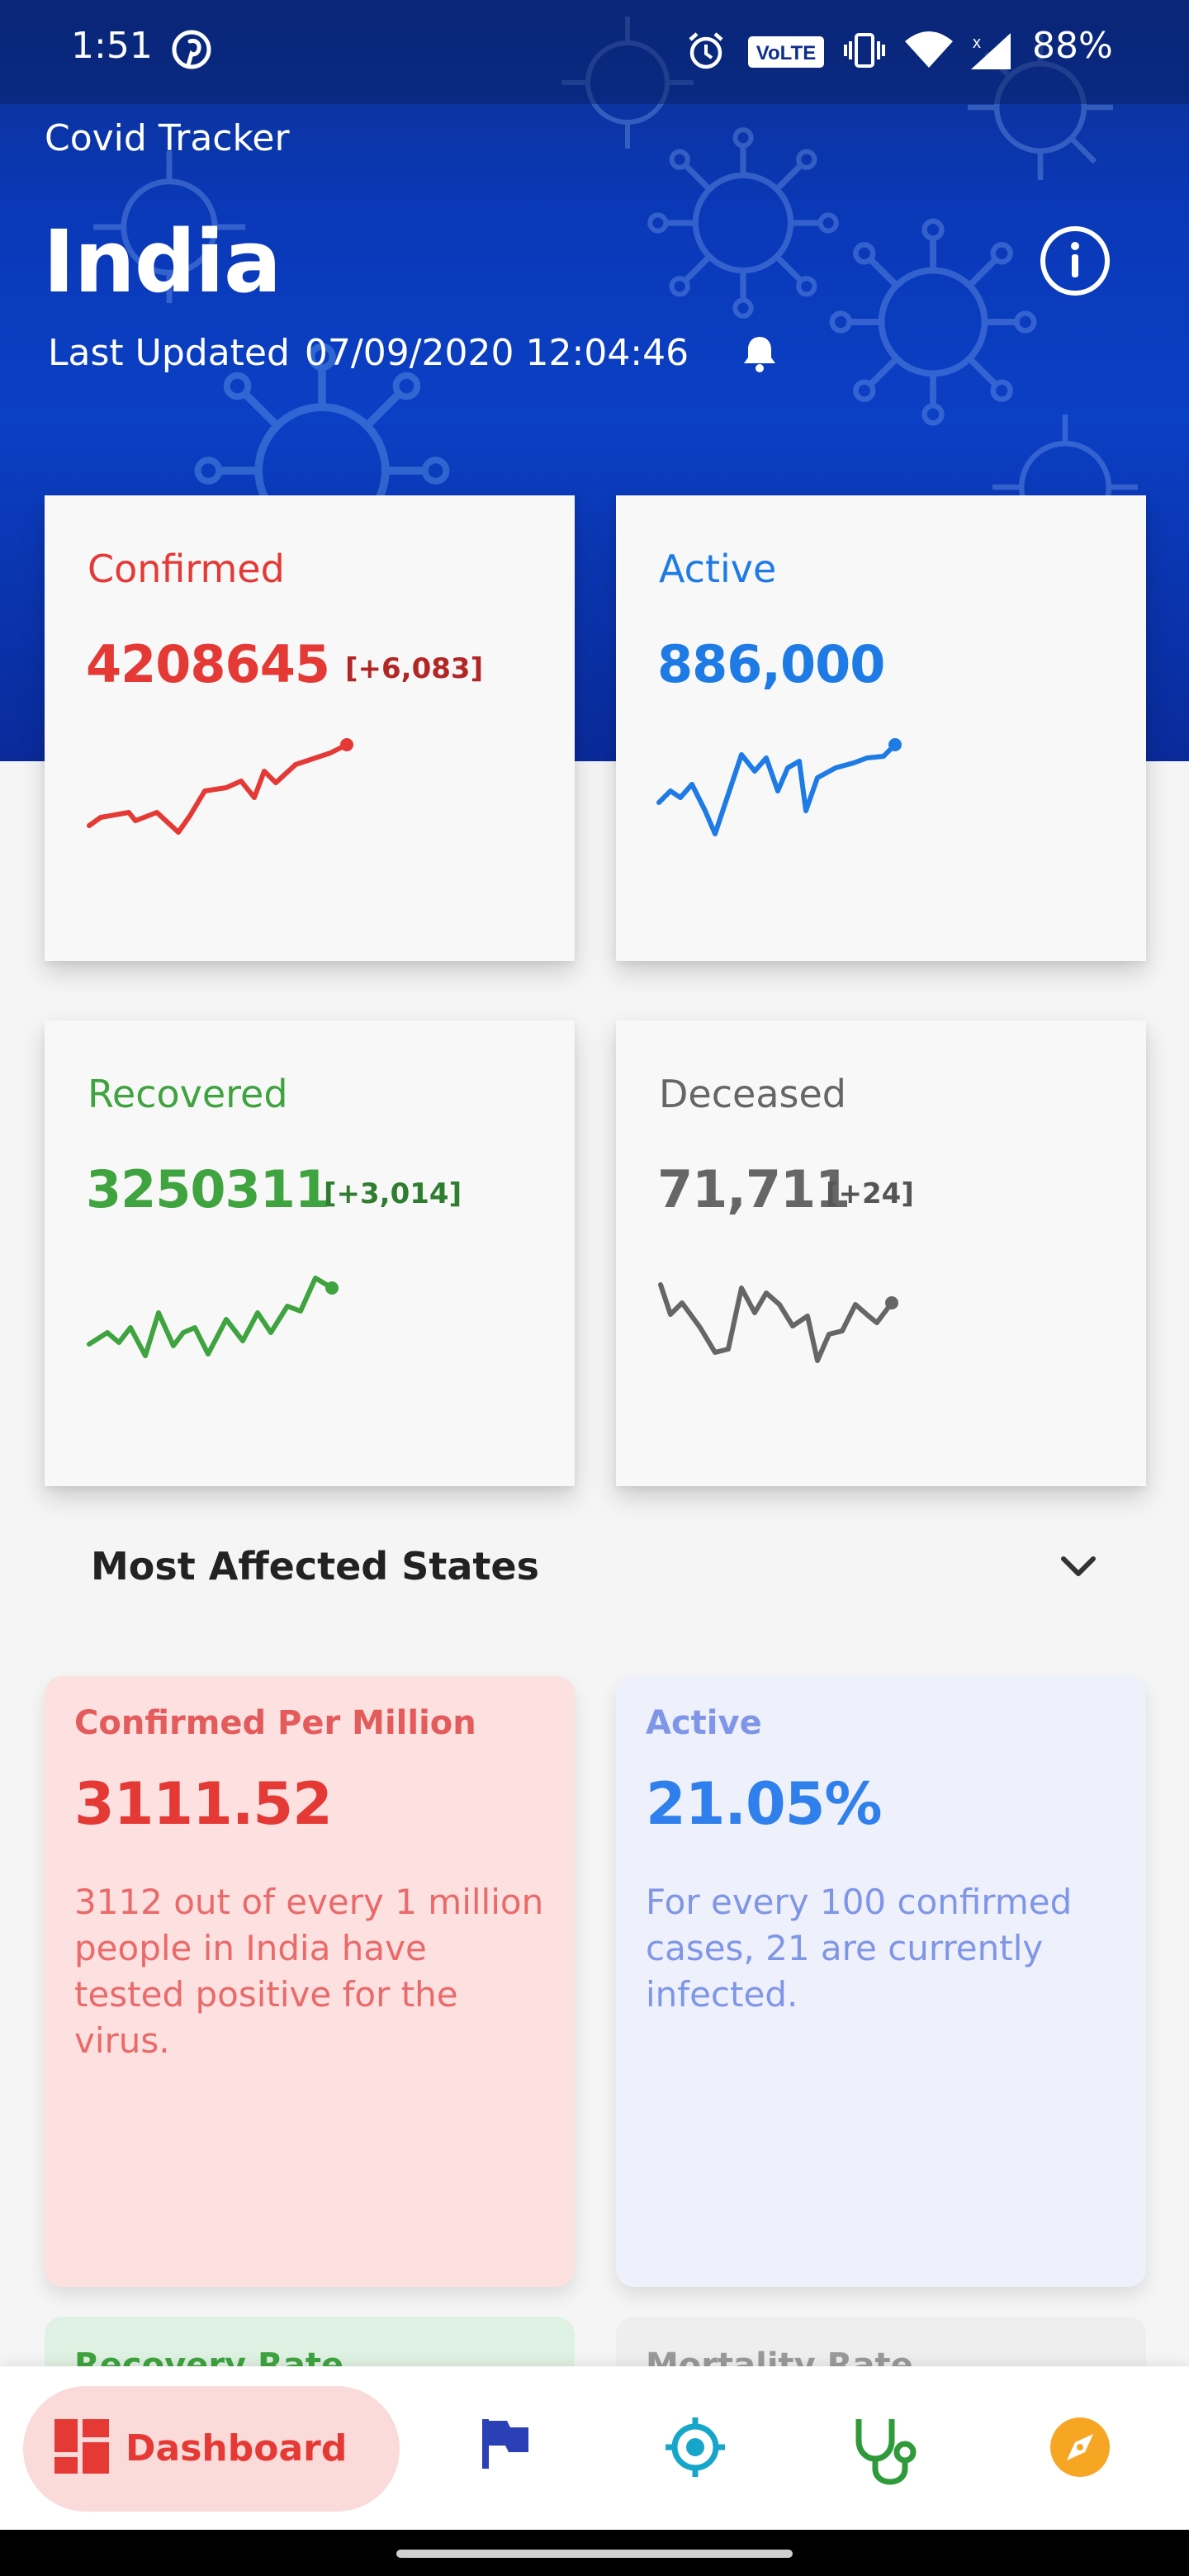 This screenshot has width=1189, height=2576. What do you see at coordinates (162, 261) in the screenshot?
I see `country-name: India` at bounding box center [162, 261].